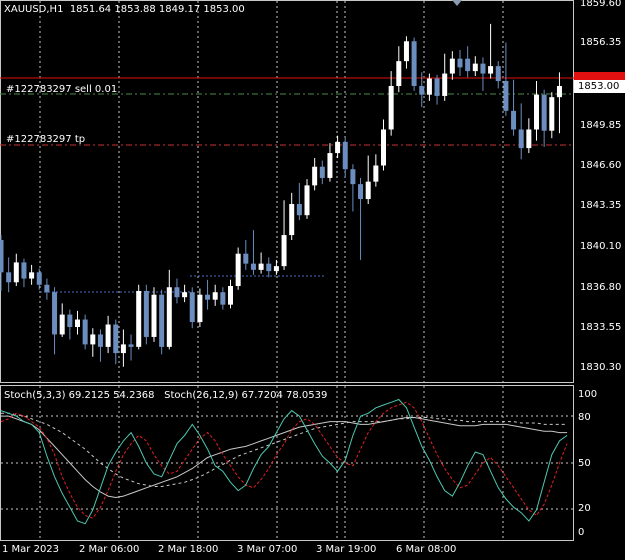 The image size is (625, 560). What do you see at coordinates (601, 4) in the screenshot?
I see `price-tick: 1859.60` at bounding box center [601, 4].